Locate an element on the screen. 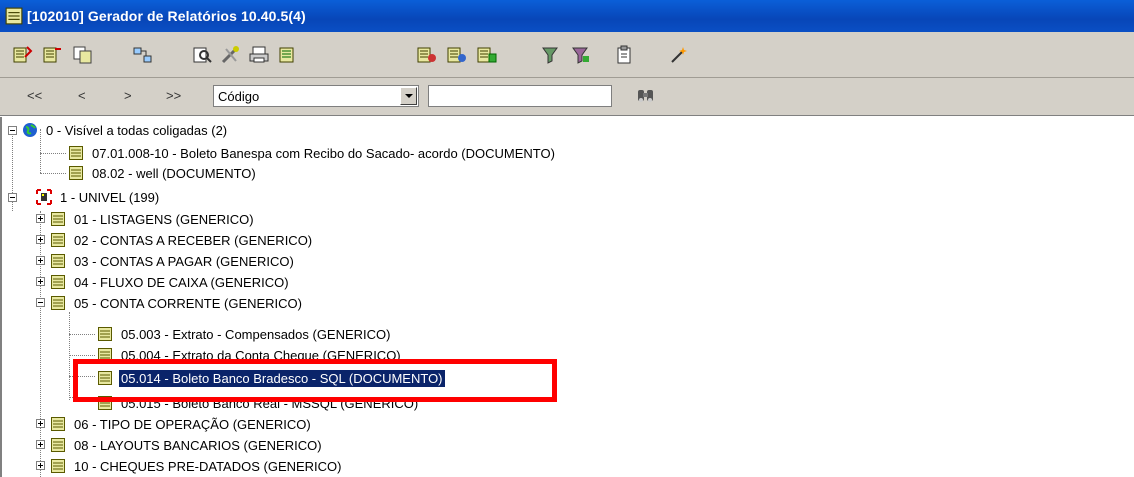 The image size is (1134, 477). first-record-button: << is located at coordinates (34, 95).